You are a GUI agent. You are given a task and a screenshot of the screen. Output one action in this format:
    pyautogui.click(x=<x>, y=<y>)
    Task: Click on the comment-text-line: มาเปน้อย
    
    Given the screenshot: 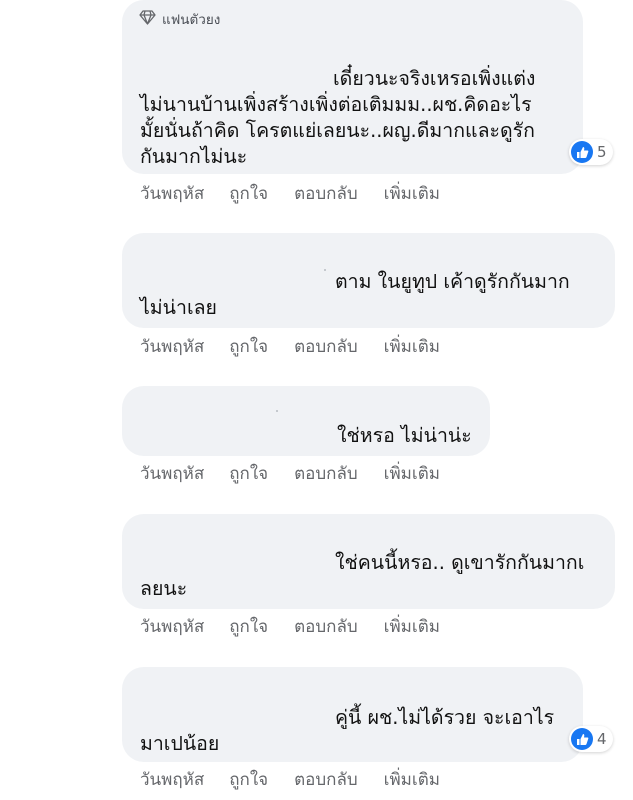 What is the action you would take?
    pyautogui.click(x=180, y=743)
    